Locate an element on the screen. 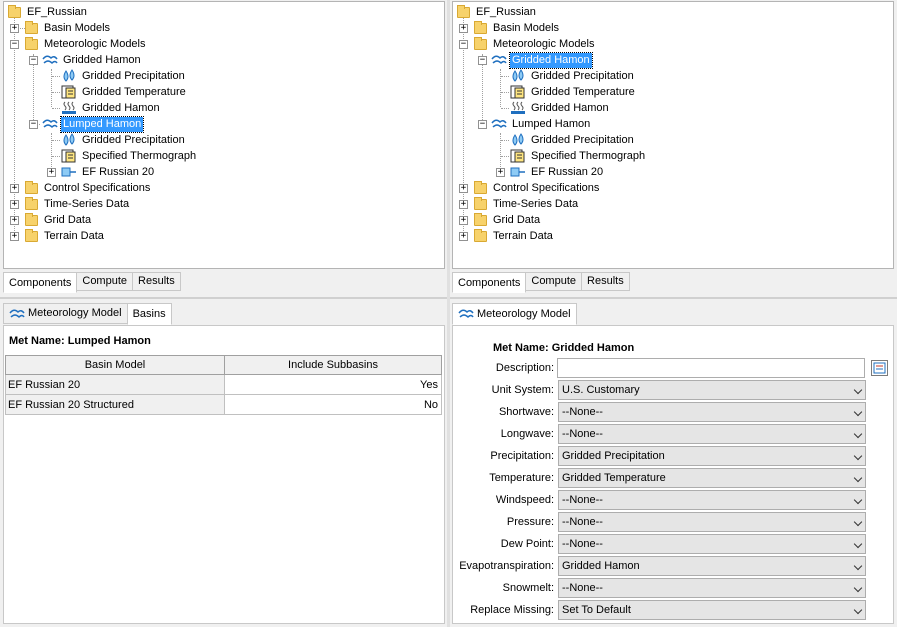  basin-model-icon is located at coordinates (518, 172).